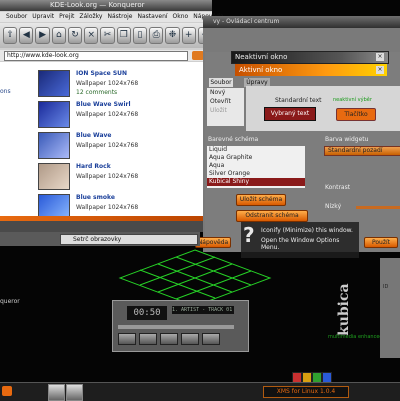 This screenshot has width=400, height=401. I want to click on menu-nastroje: Nástroje, so click(119, 17).